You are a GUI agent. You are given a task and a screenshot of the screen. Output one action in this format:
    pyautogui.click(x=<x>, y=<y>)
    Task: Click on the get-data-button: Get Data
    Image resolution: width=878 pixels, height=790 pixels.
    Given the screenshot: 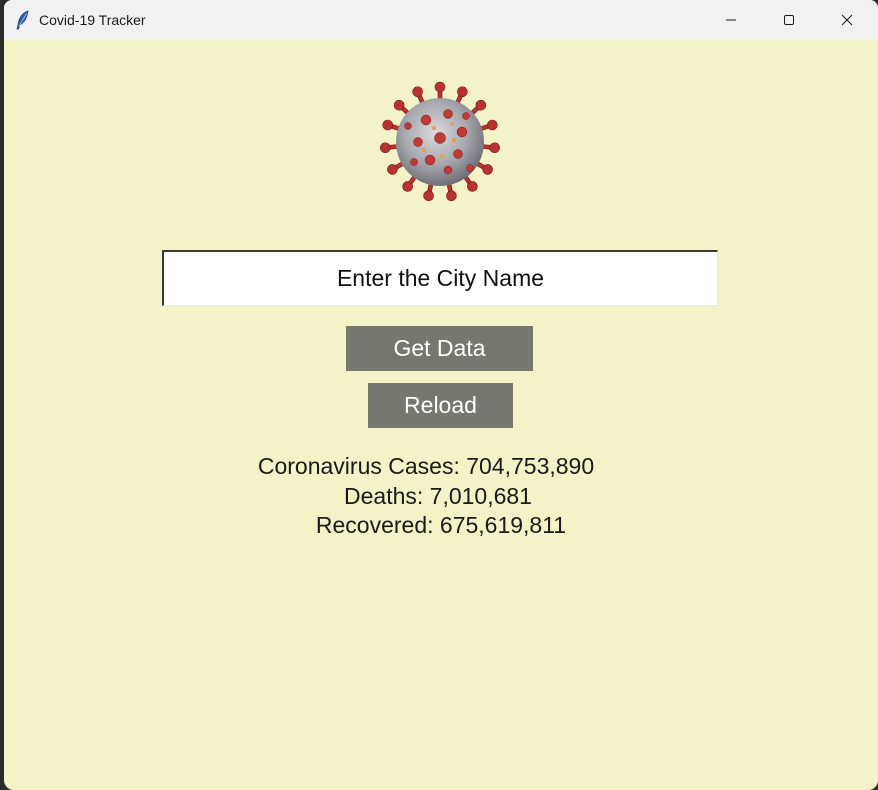 What is the action you would take?
    pyautogui.click(x=439, y=348)
    